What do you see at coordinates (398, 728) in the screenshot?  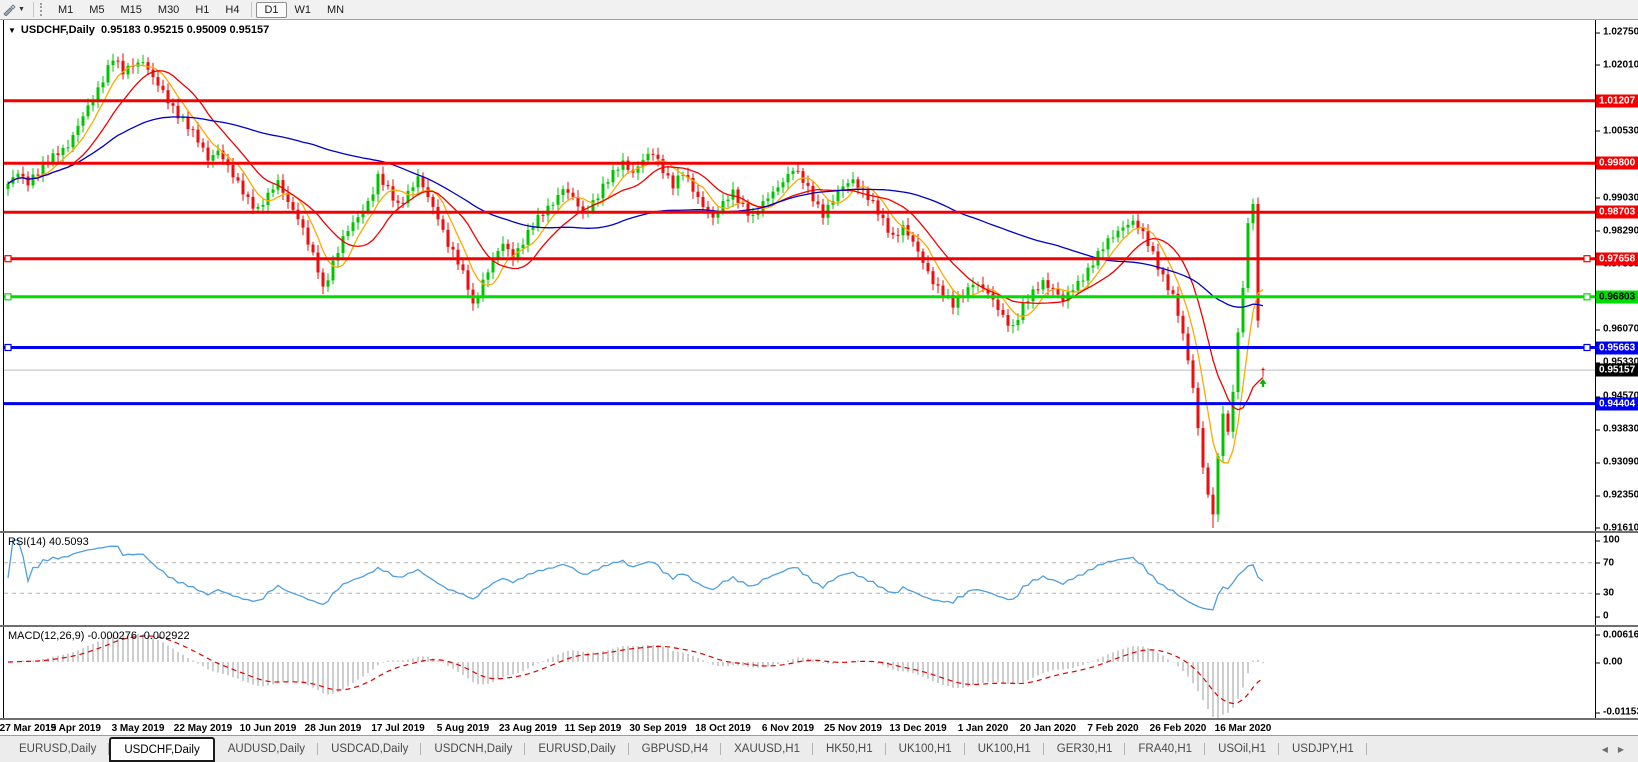 I see `date-axis-label: 17 Jul 2019` at bounding box center [398, 728].